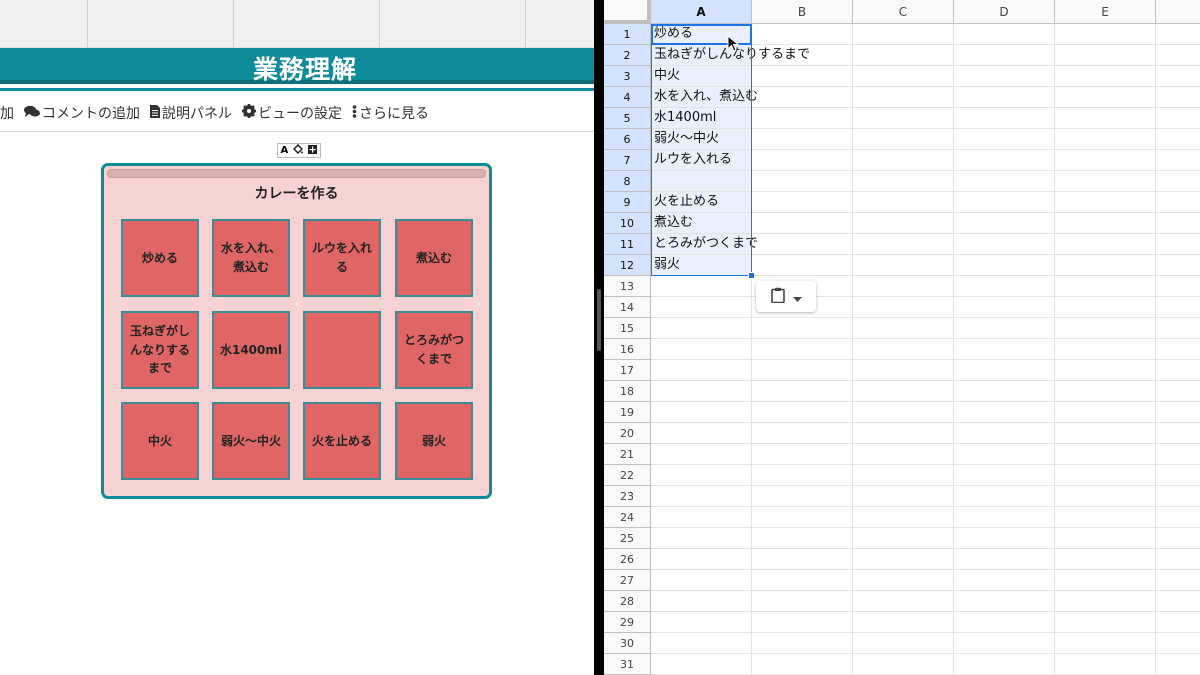 This screenshot has width=1200, height=675. I want to click on card-r1c3: ルウを入れる, so click(342, 258).